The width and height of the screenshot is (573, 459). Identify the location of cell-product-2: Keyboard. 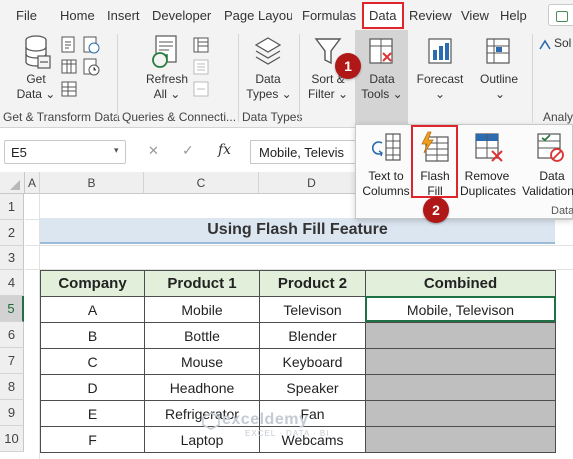
(312, 361).